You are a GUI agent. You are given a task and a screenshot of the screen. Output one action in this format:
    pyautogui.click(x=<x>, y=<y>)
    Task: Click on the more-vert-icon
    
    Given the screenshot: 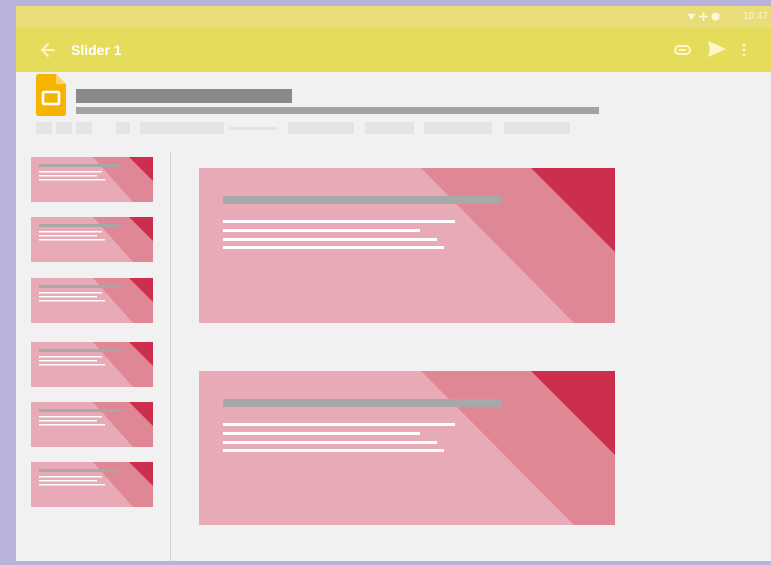 What is the action you would take?
    pyautogui.click(x=744, y=50)
    